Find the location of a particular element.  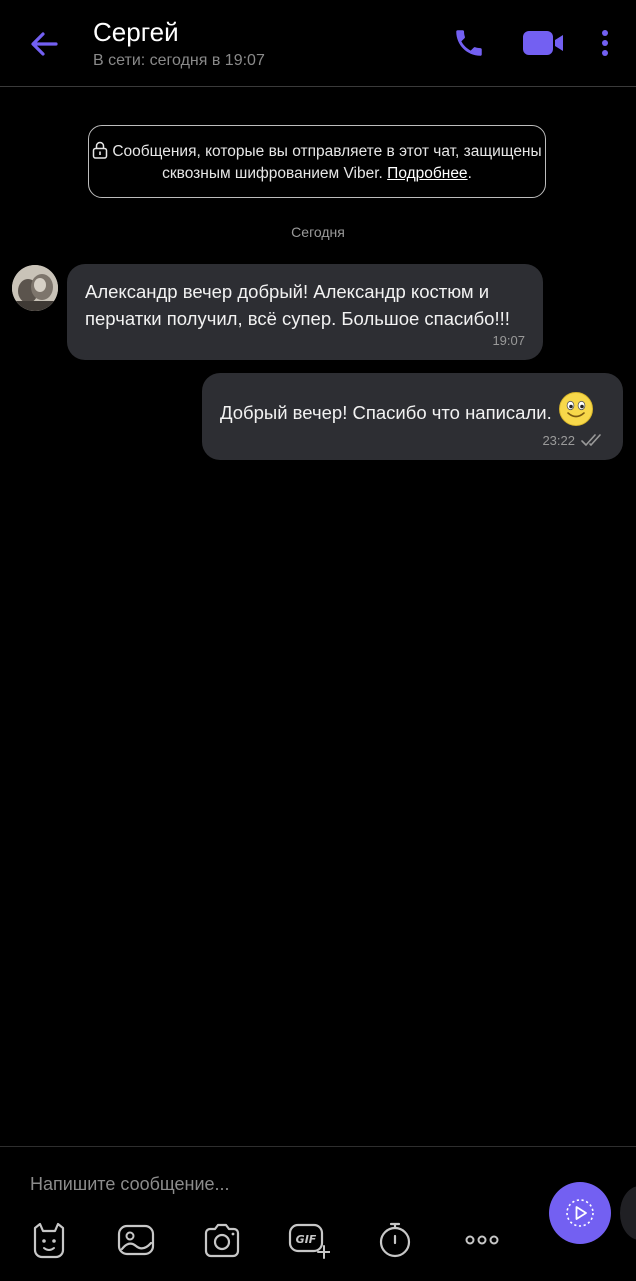

message-text: Добрый вечер! Спасибо что написали. is located at coordinates (412, 409).